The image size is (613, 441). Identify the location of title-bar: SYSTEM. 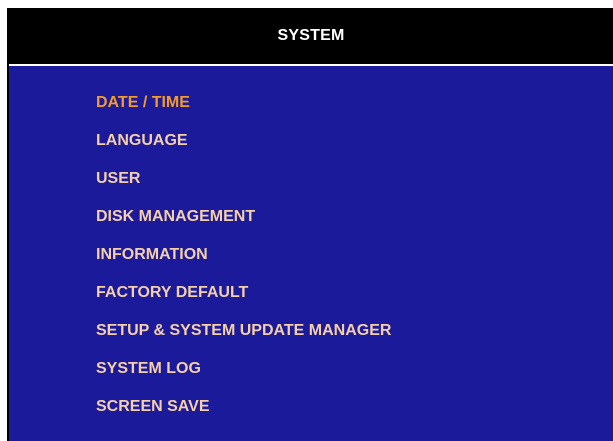
(311, 38).